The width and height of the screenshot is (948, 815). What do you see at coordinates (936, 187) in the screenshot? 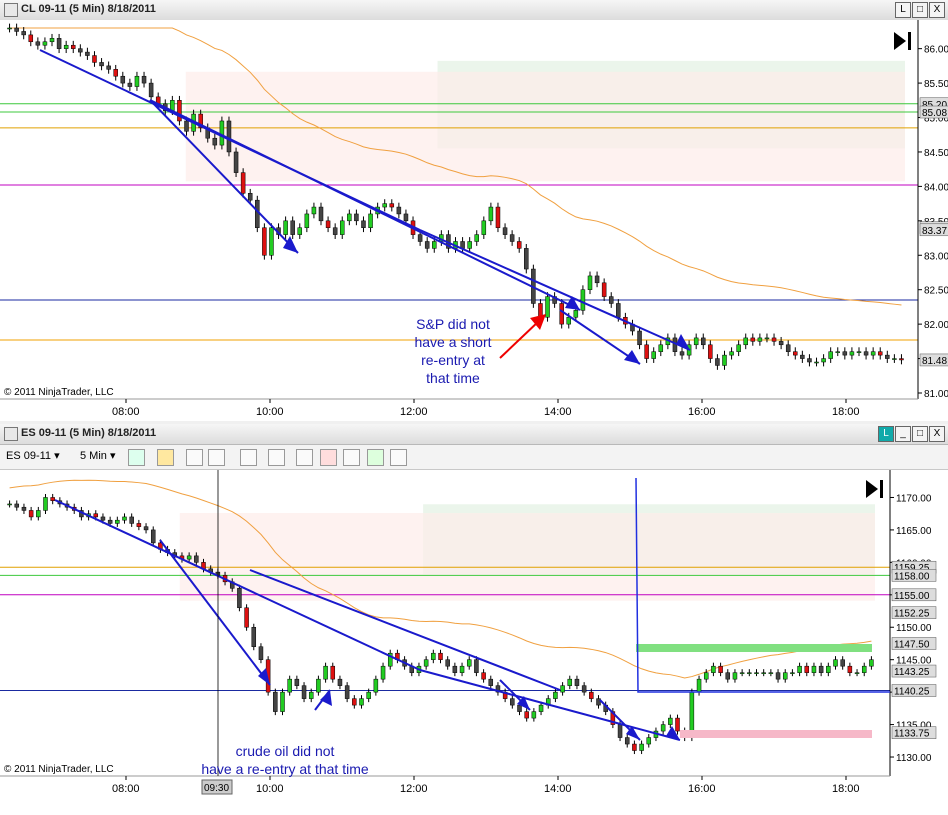
I see `price-tick-label: 84.00` at bounding box center [936, 187].